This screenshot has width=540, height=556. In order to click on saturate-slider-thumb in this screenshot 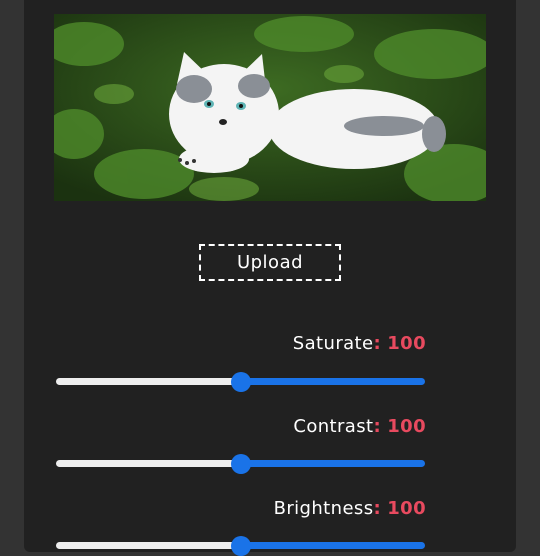, I will do `click(241, 382)`.